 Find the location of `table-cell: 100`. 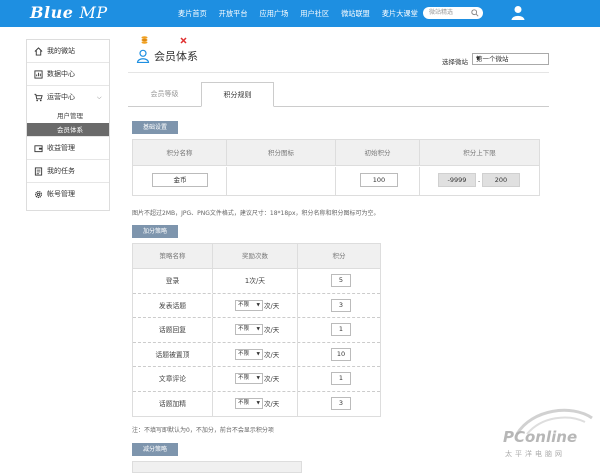

table-cell: 100 is located at coordinates (378, 181).